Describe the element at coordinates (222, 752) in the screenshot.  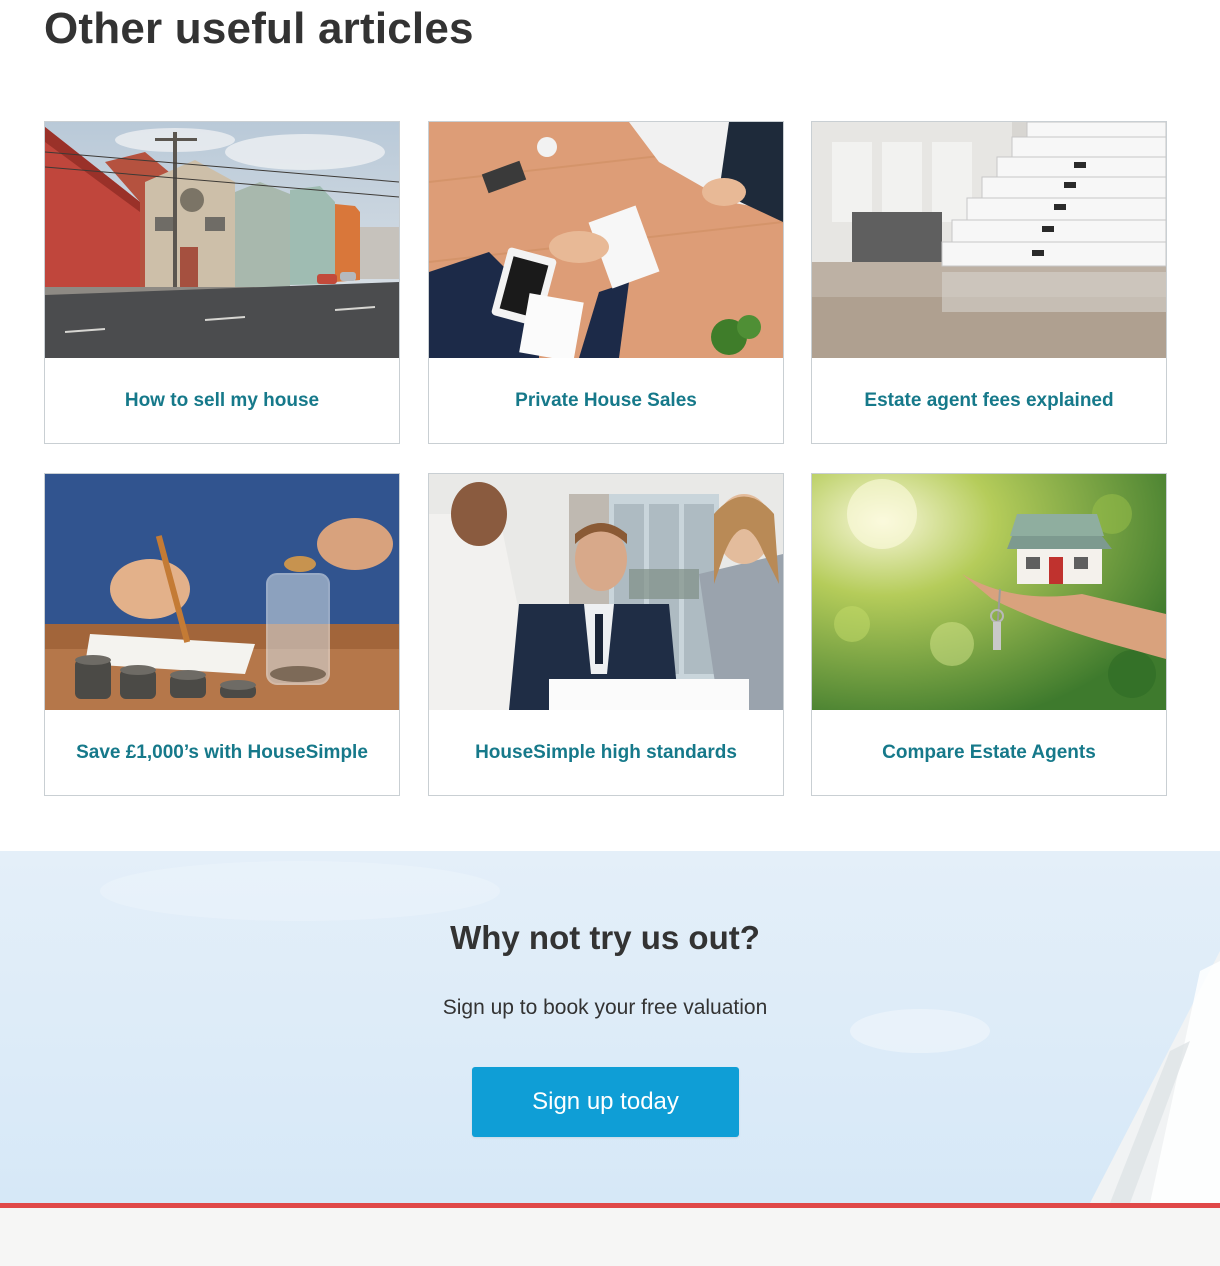
I see `article-title: Save £1,000’s with HouseSimple` at that location.